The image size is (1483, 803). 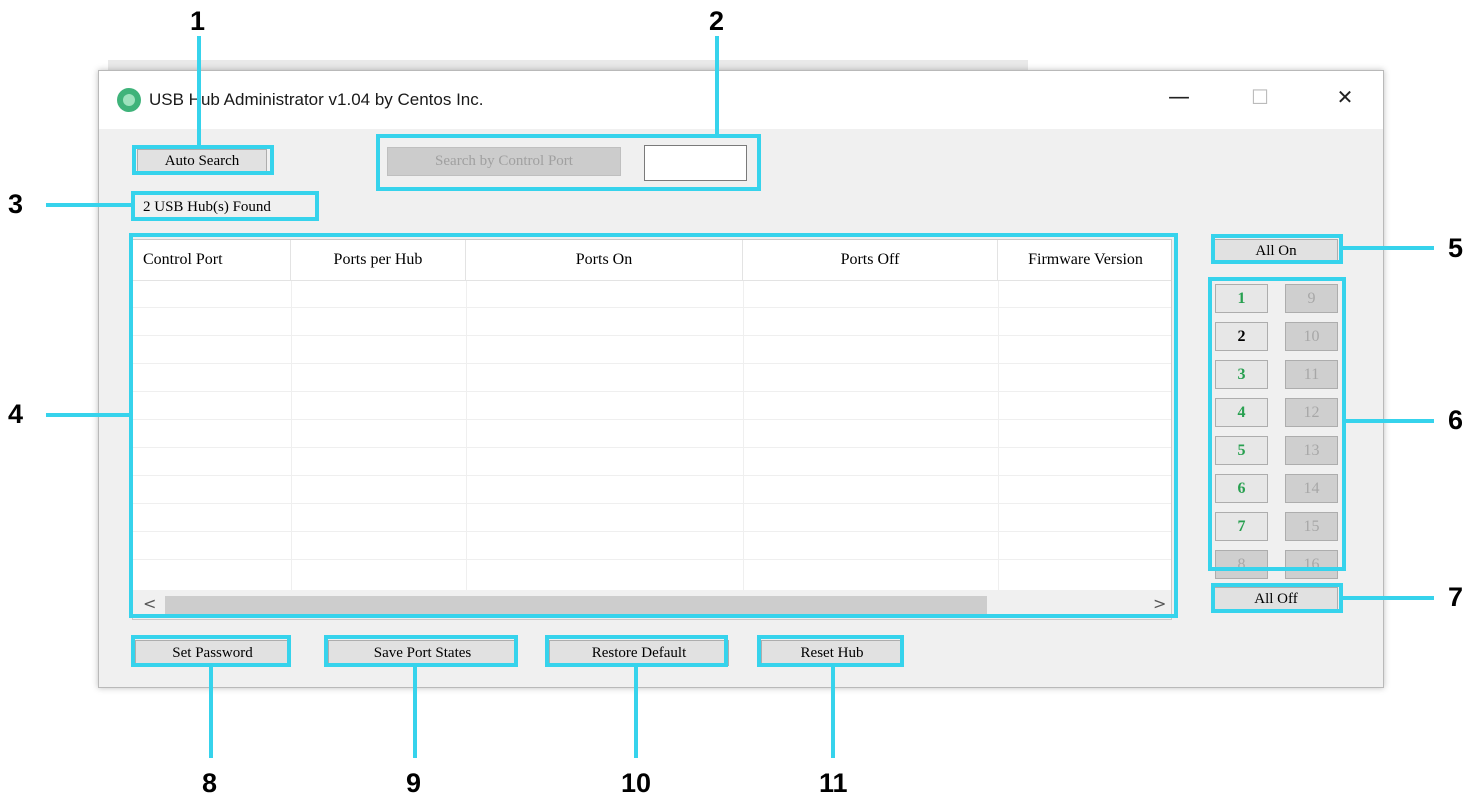 I want to click on callout-box-all-on, so click(x=1277, y=249).